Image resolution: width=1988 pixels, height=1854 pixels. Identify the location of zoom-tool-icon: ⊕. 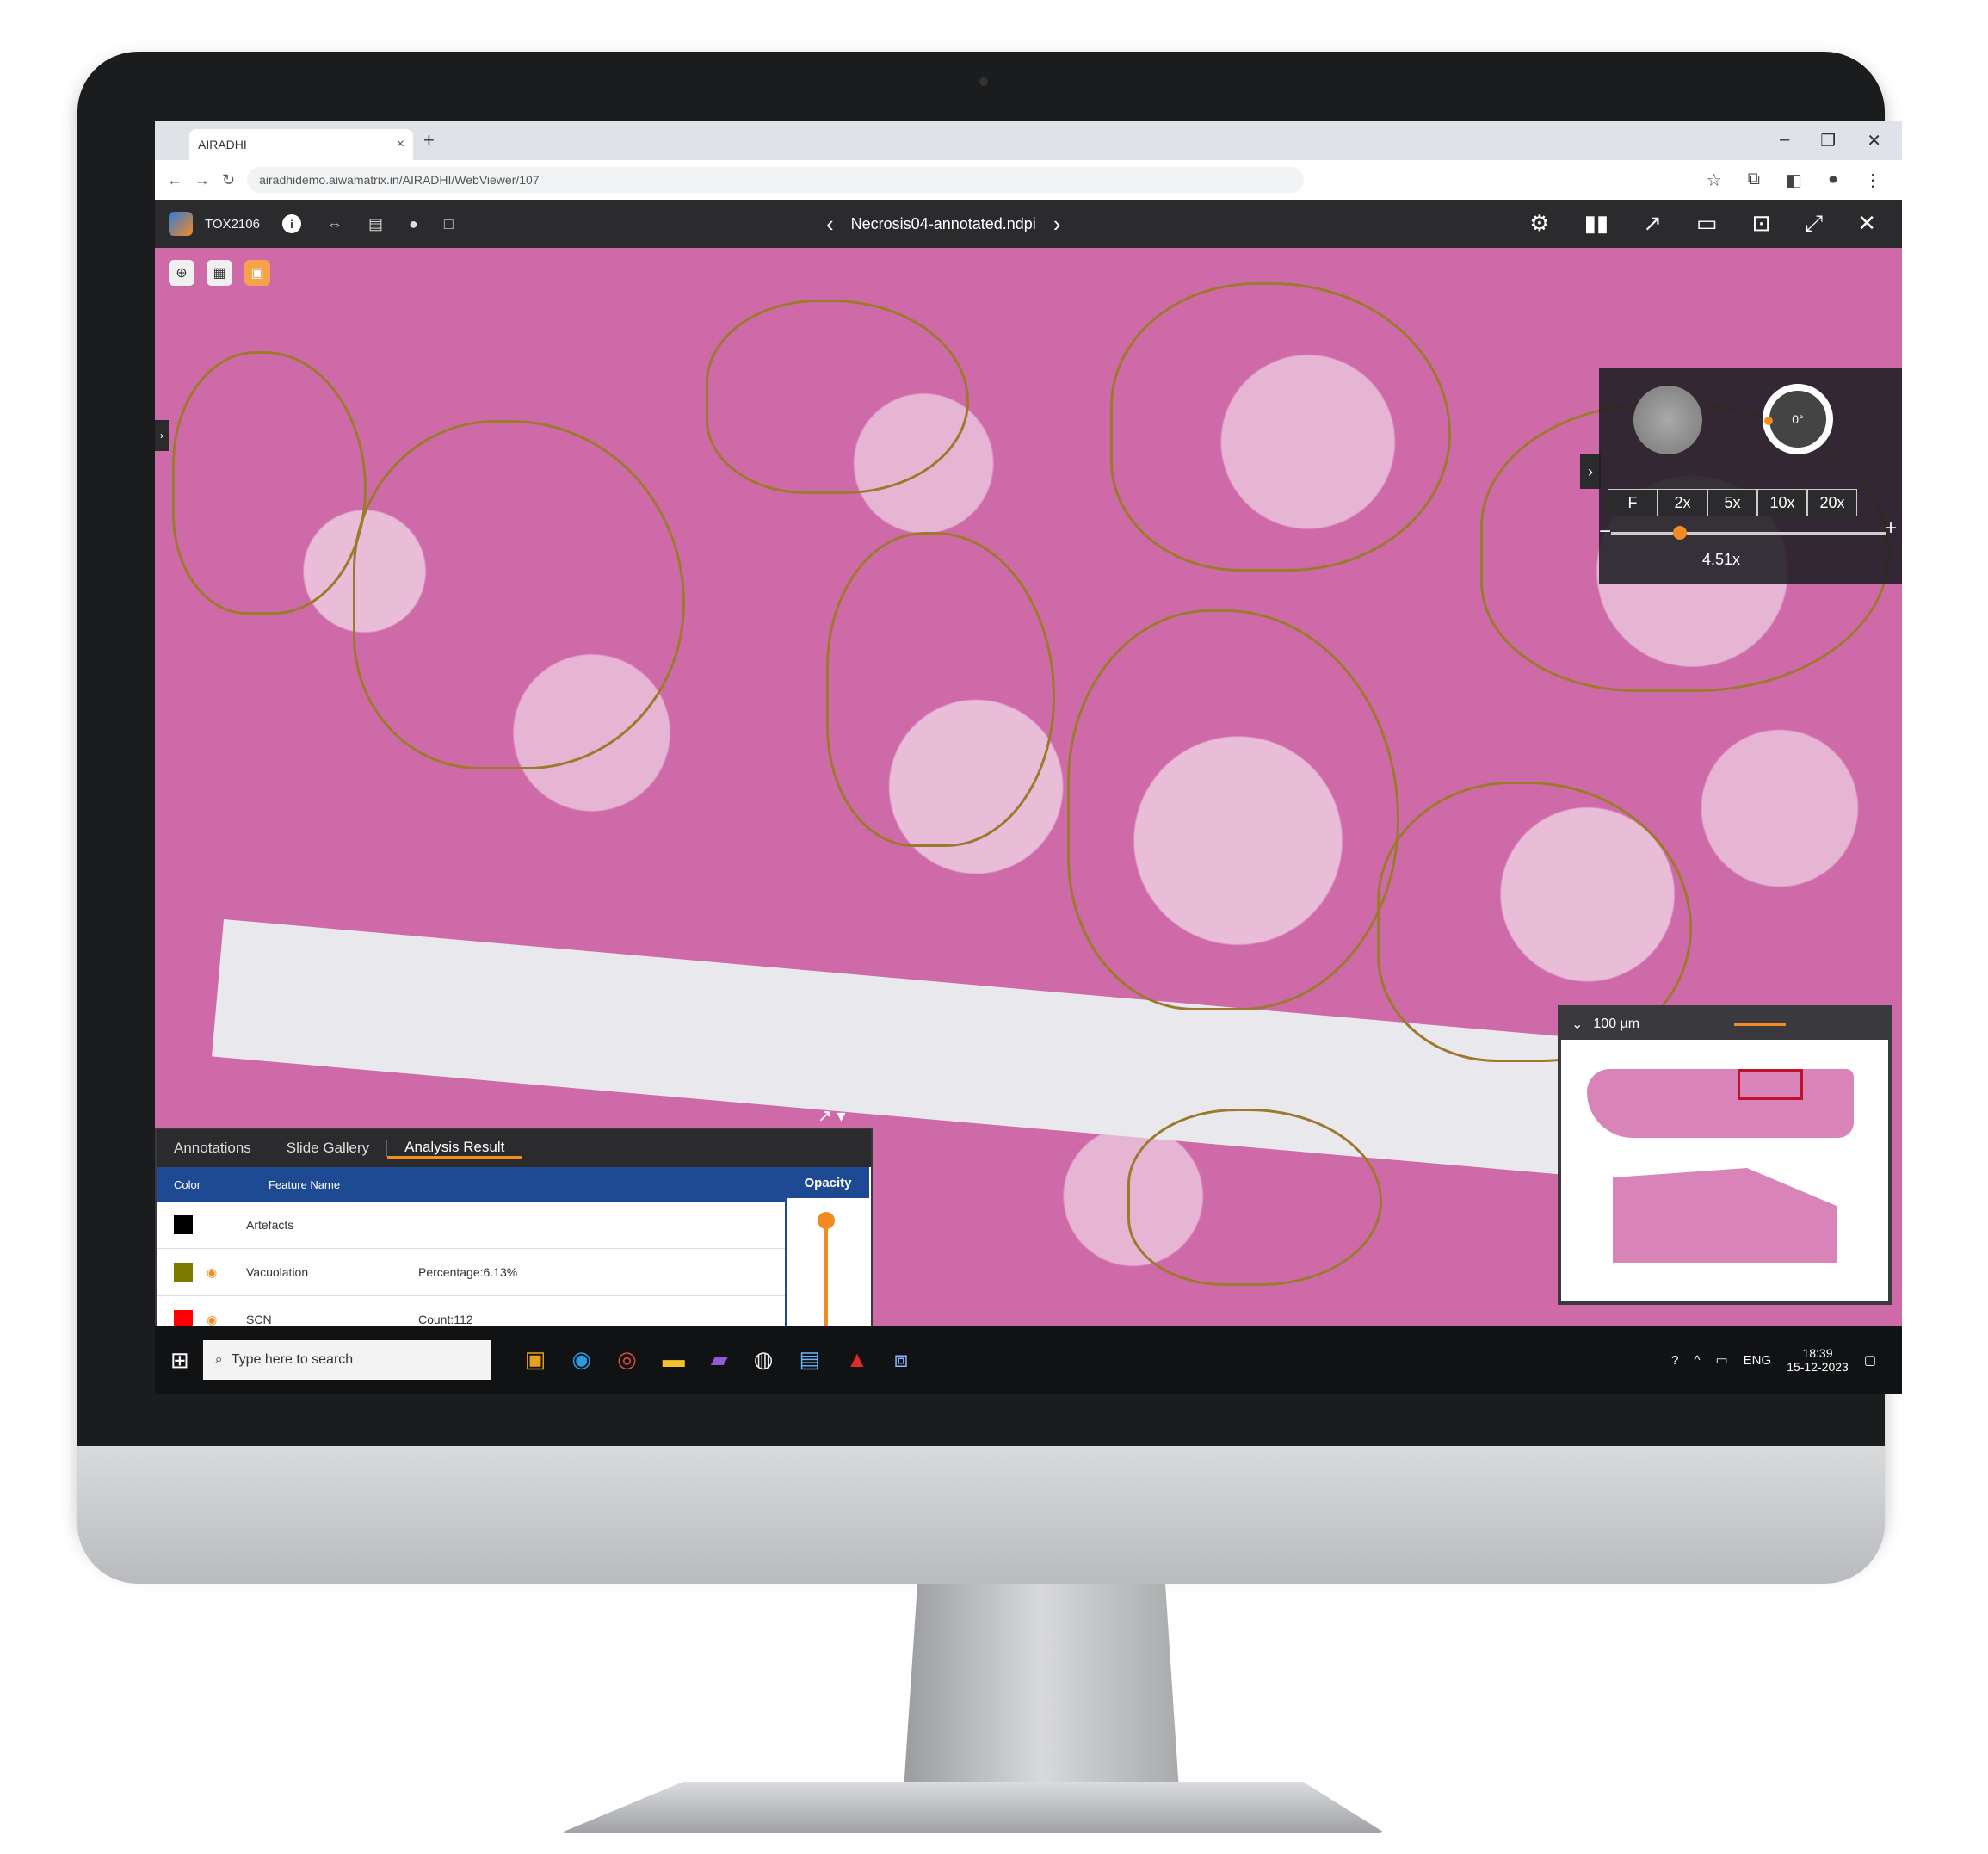
(181, 273).